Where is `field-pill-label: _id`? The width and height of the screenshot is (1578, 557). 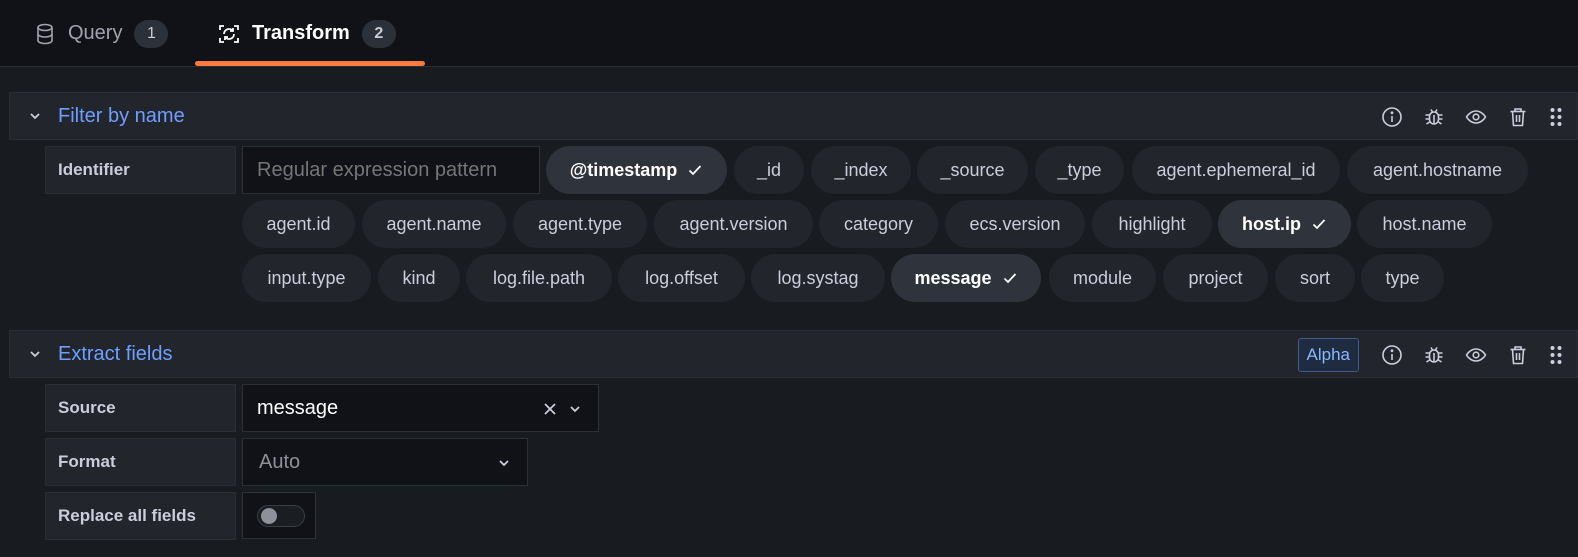
field-pill-label: _id is located at coordinates (769, 169).